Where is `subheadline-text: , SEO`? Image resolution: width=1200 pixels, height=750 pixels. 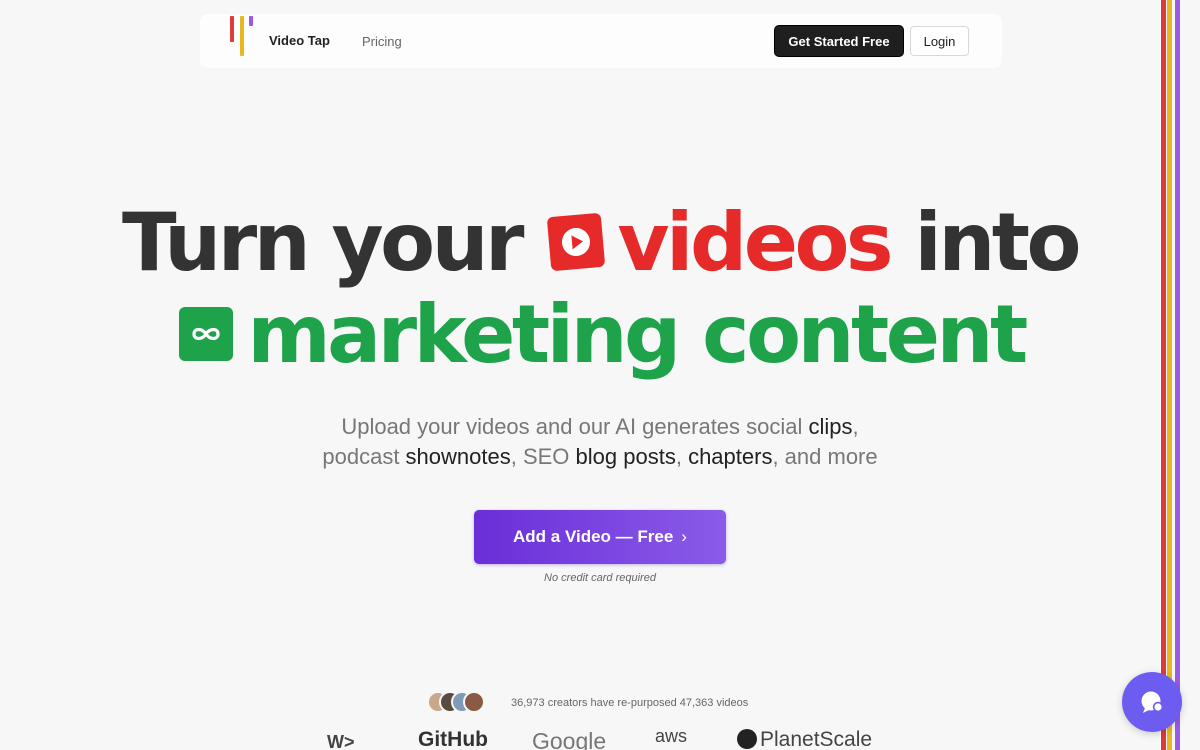
subheadline-text: , SEO is located at coordinates (543, 456).